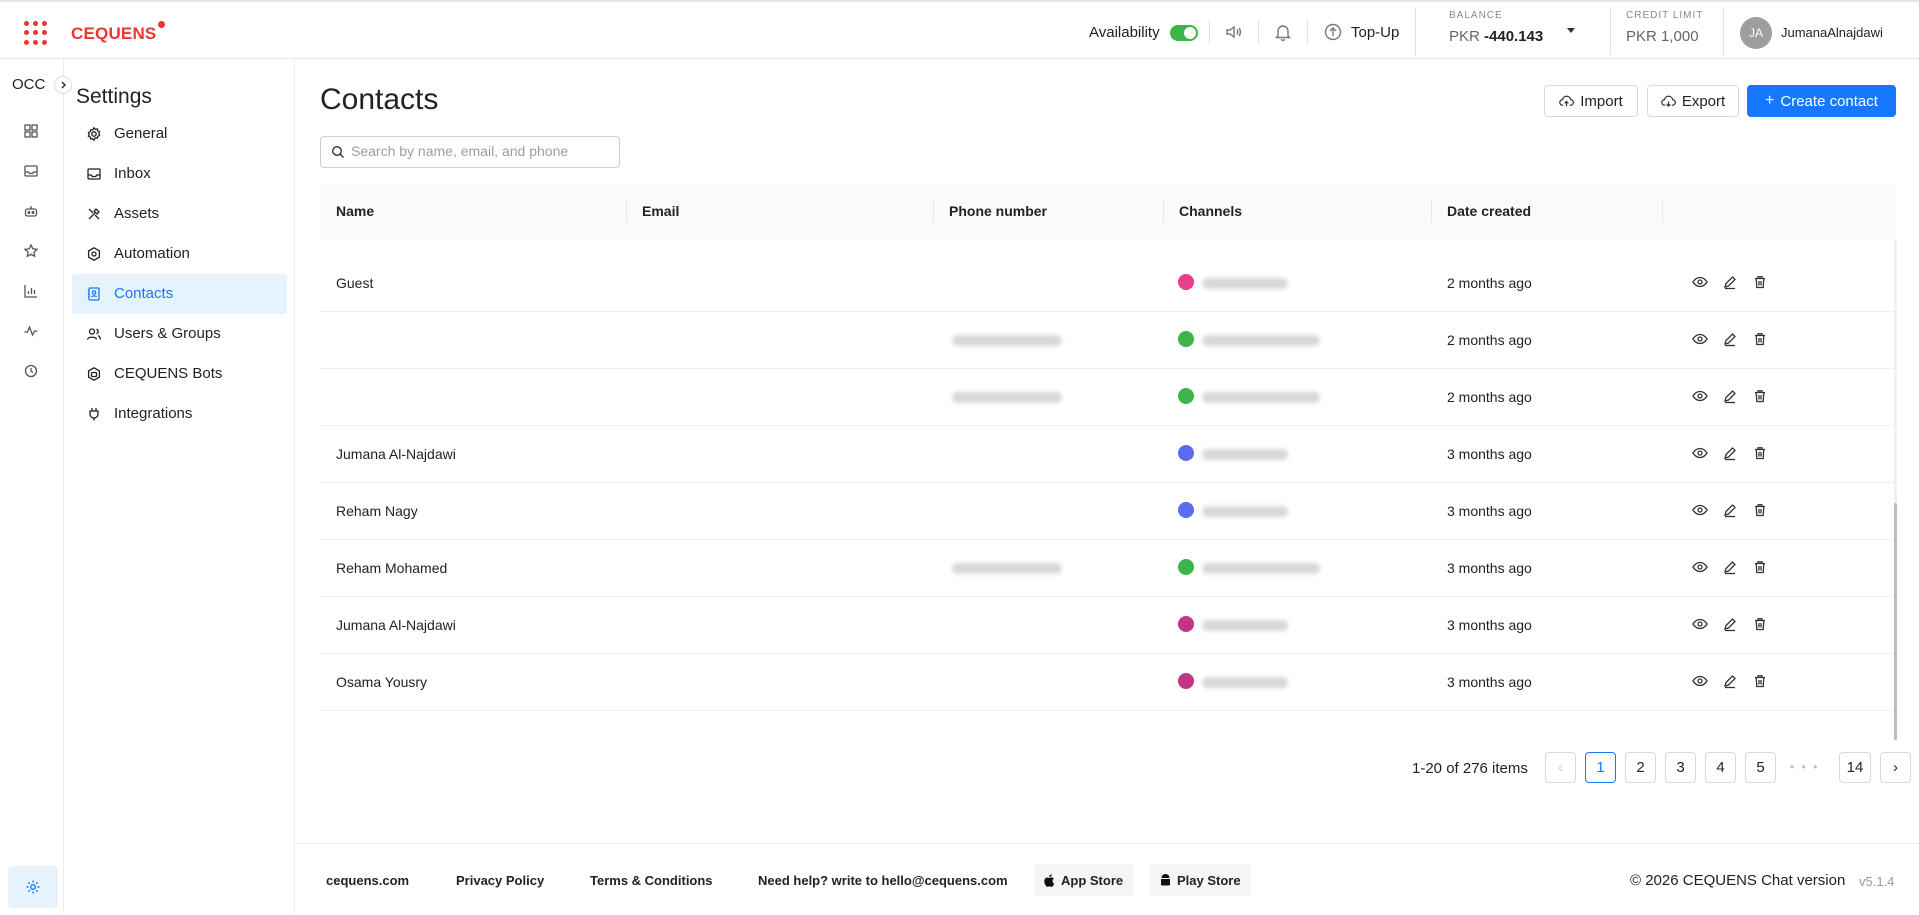 The width and height of the screenshot is (1919, 915). I want to click on activity-icon, so click(31, 331).